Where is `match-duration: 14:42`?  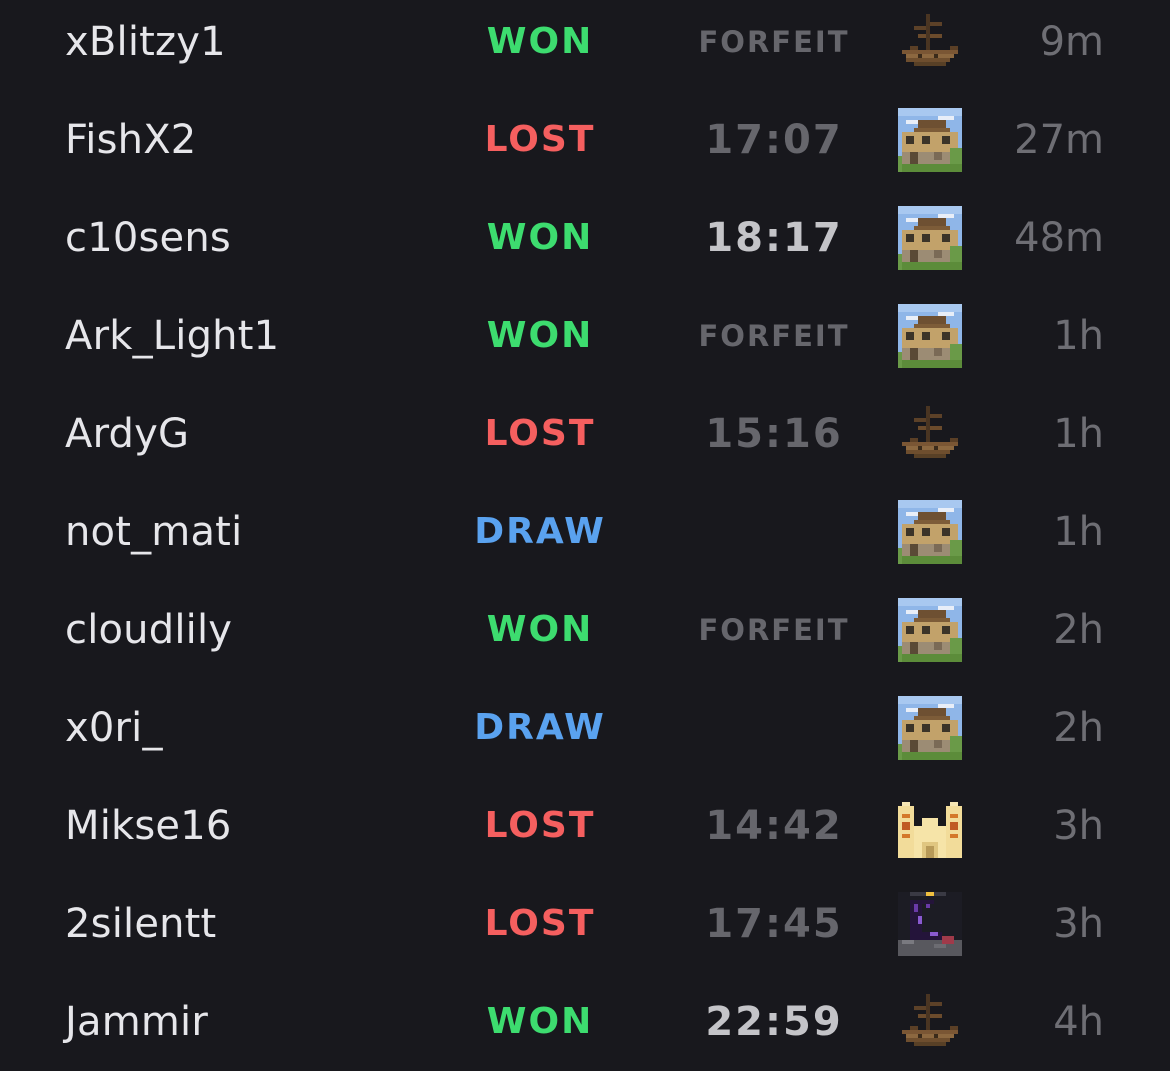
match-duration: 14:42 is located at coordinates (774, 826).